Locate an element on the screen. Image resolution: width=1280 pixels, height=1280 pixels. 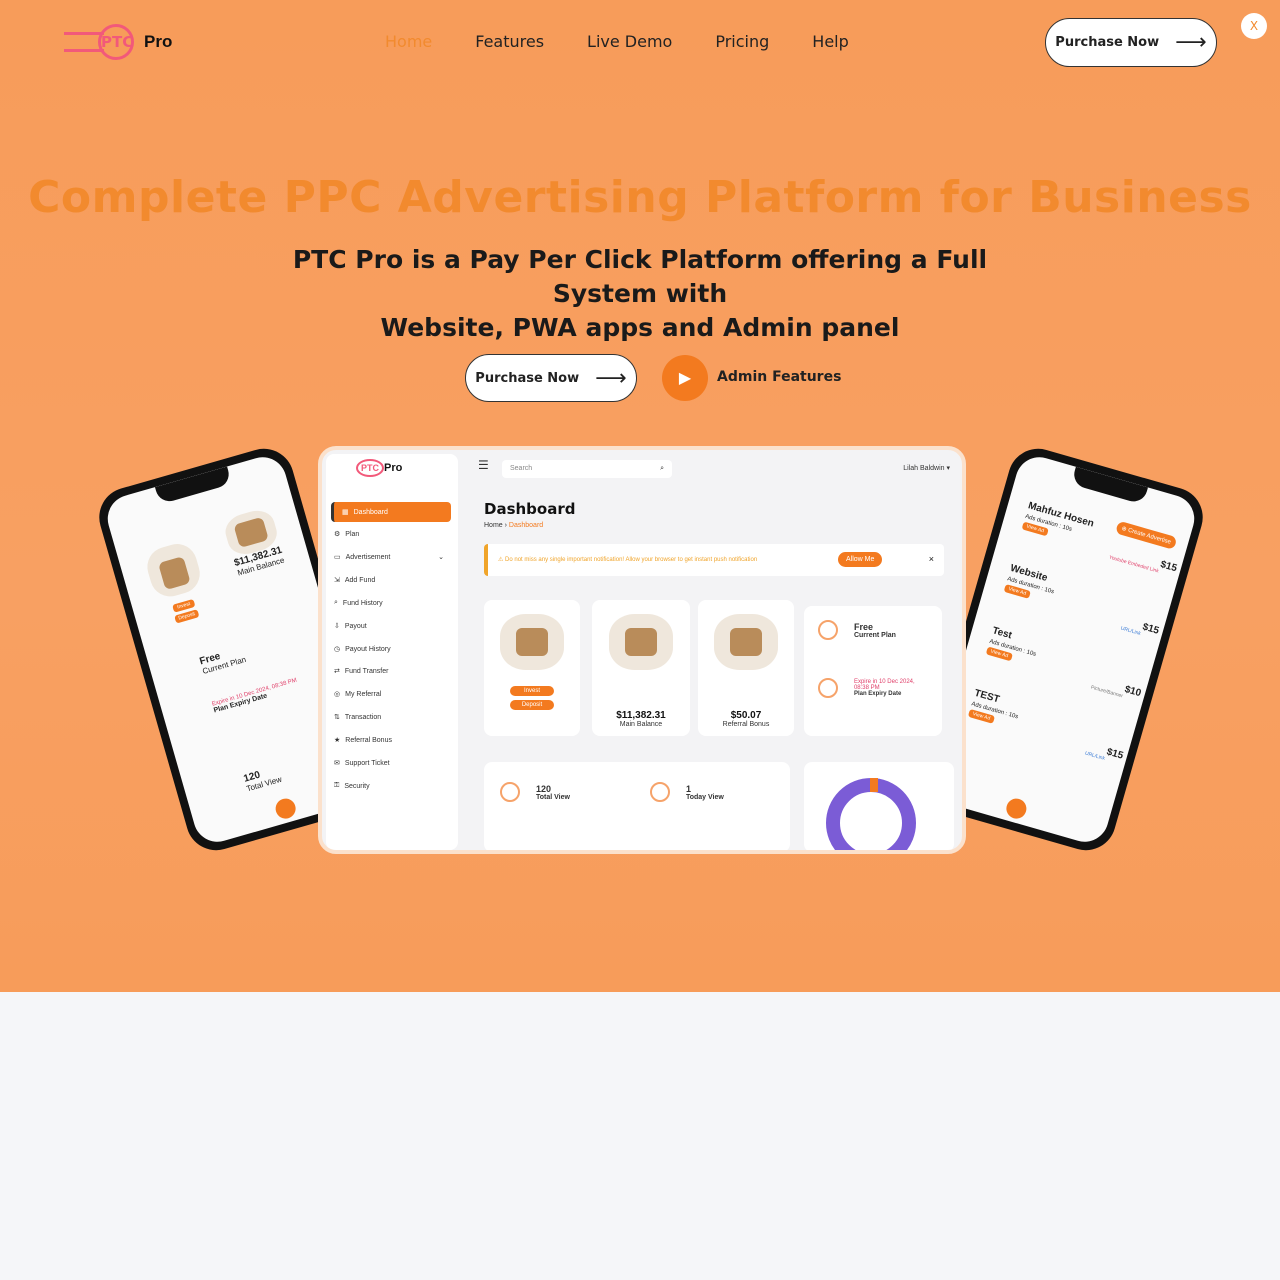
dashboard-topbar: ☰ Search ⌕ Lilah Baldwin ▾ is located at coordinates (716, 469).